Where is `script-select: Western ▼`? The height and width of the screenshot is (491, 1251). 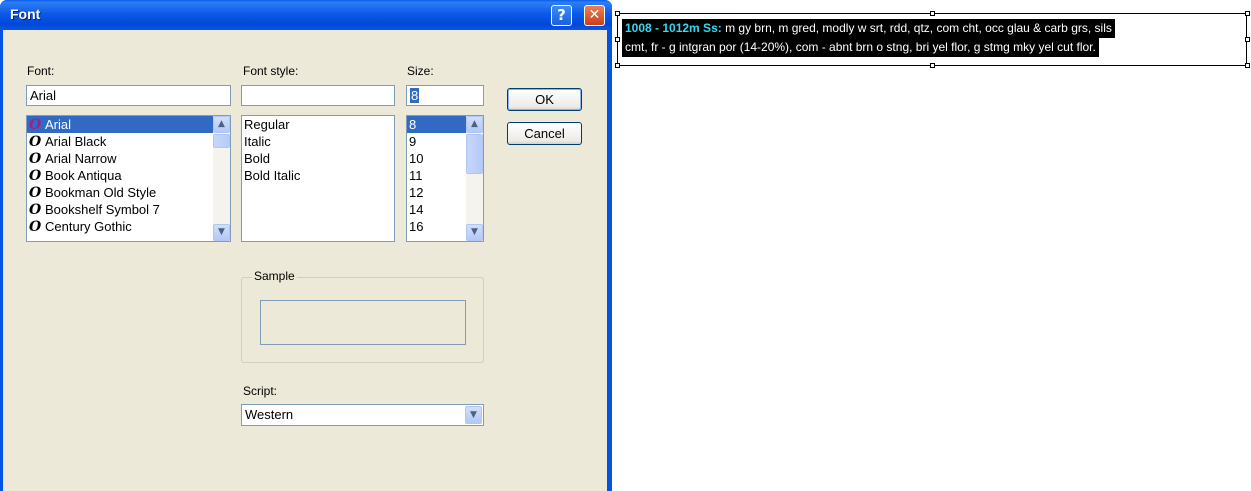 script-select: Western ▼ is located at coordinates (362, 415).